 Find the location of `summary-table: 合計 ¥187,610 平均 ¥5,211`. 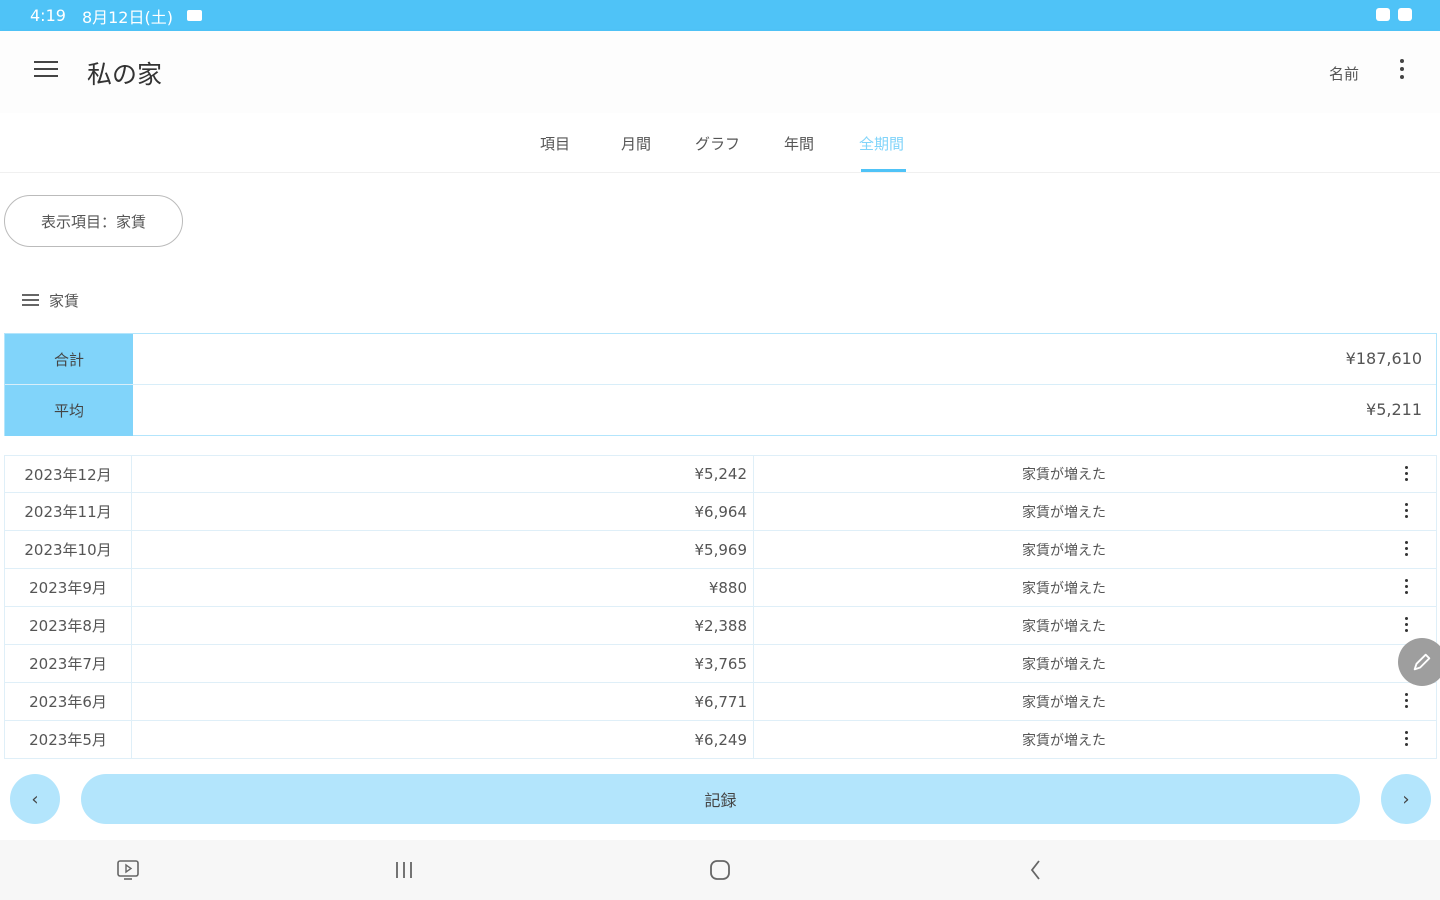

summary-table: 合計 ¥187,610 平均 ¥5,211 is located at coordinates (720, 384).